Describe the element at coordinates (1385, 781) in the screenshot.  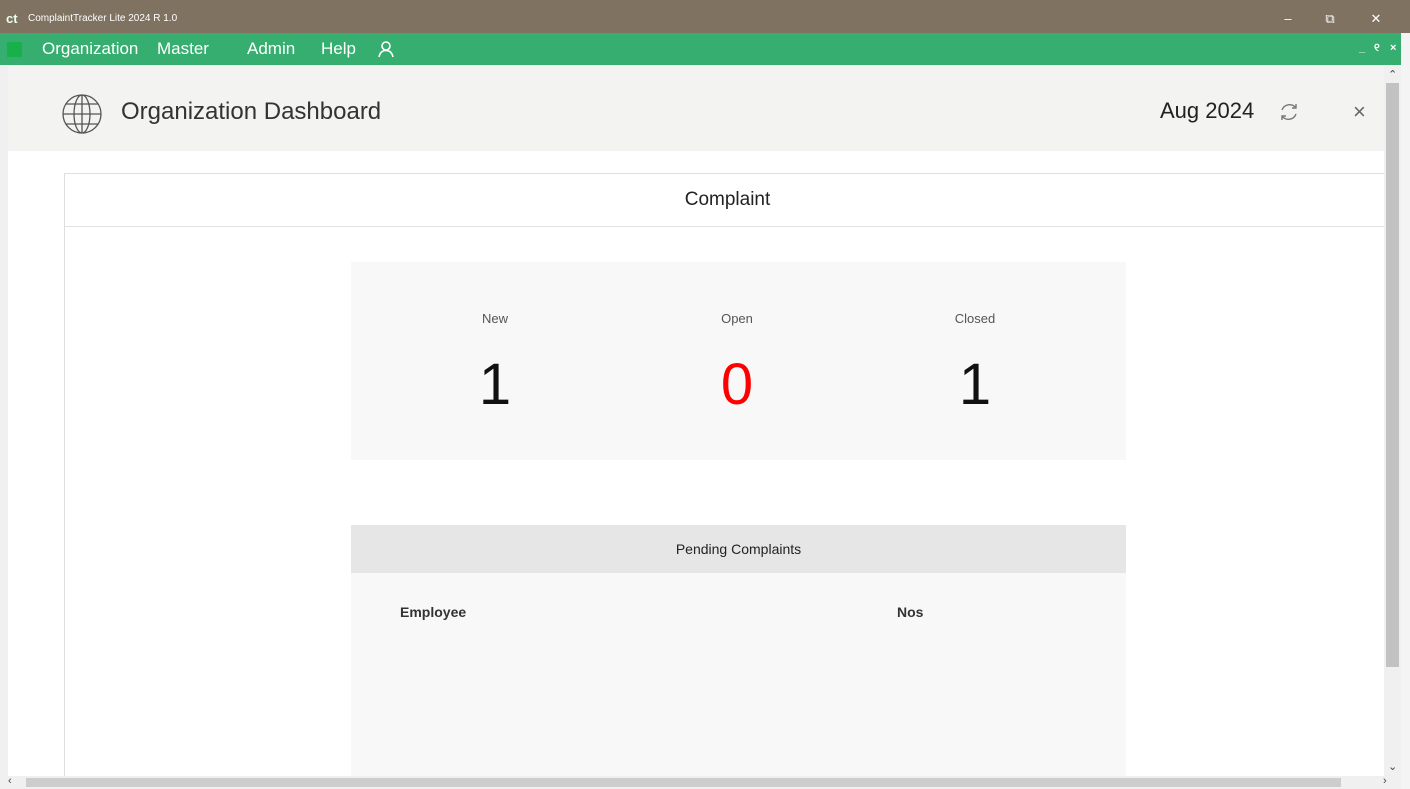
I see `scroll-right-arrow-icon: ›` at that location.